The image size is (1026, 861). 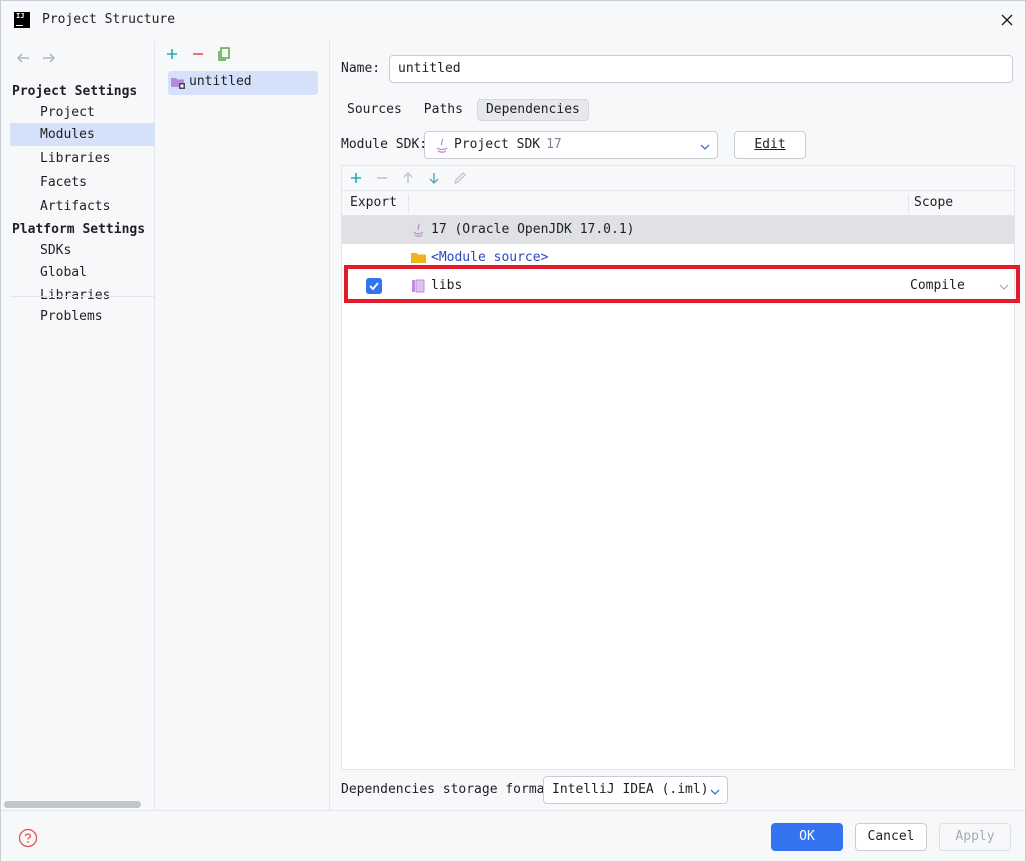 I want to click on nav-item-global-libraries: Global Libraries, so click(x=82, y=282).